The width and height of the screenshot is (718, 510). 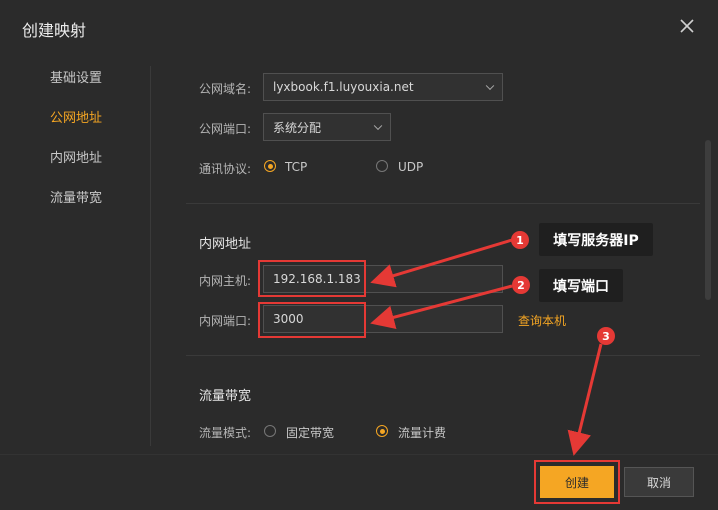 What do you see at coordinates (327, 127) in the screenshot?
I see `public-port-select: 系统分配` at bounding box center [327, 127].